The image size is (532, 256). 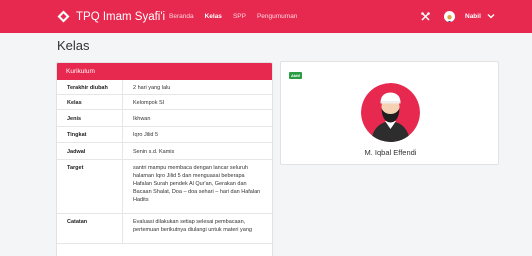 I want to click on row-value-line: Hadits, so click(x=141, y=200).